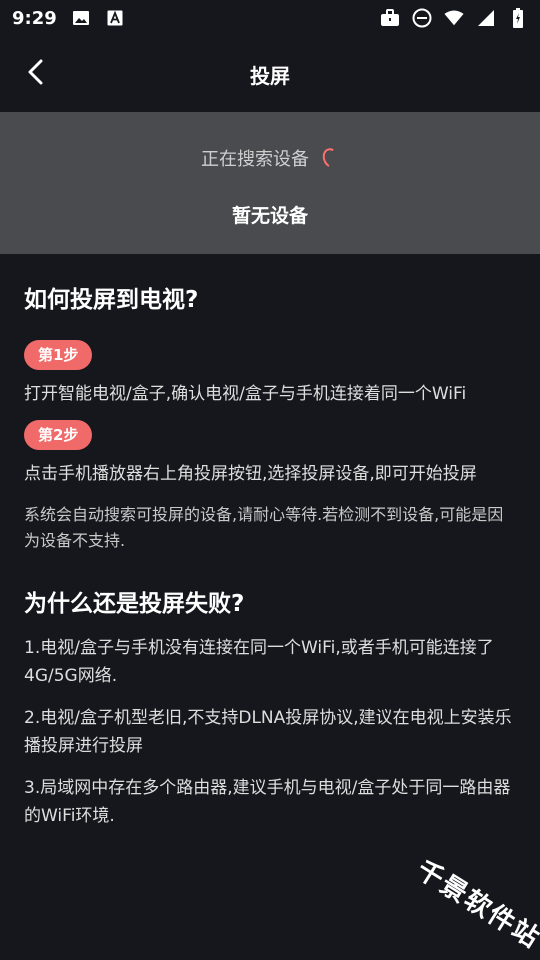 This screenshot has height=960, width=540. What do you see at coordinates (115, 18) in the screenshot?
I see `a-letter-icon` at bounding box center [115, 18].